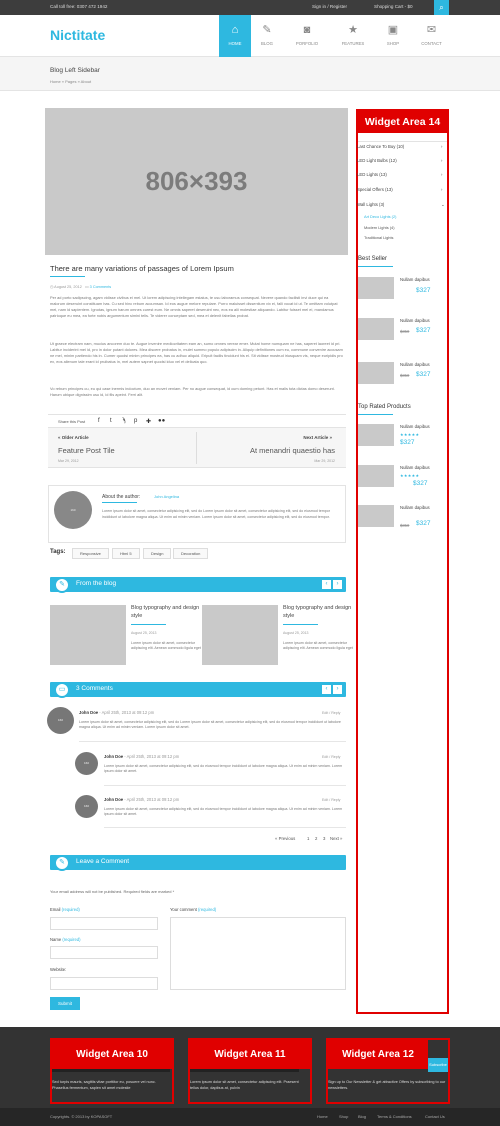 This screenshot has width=500, height=1126. I want to click on blog-underline, so click(148, 624).